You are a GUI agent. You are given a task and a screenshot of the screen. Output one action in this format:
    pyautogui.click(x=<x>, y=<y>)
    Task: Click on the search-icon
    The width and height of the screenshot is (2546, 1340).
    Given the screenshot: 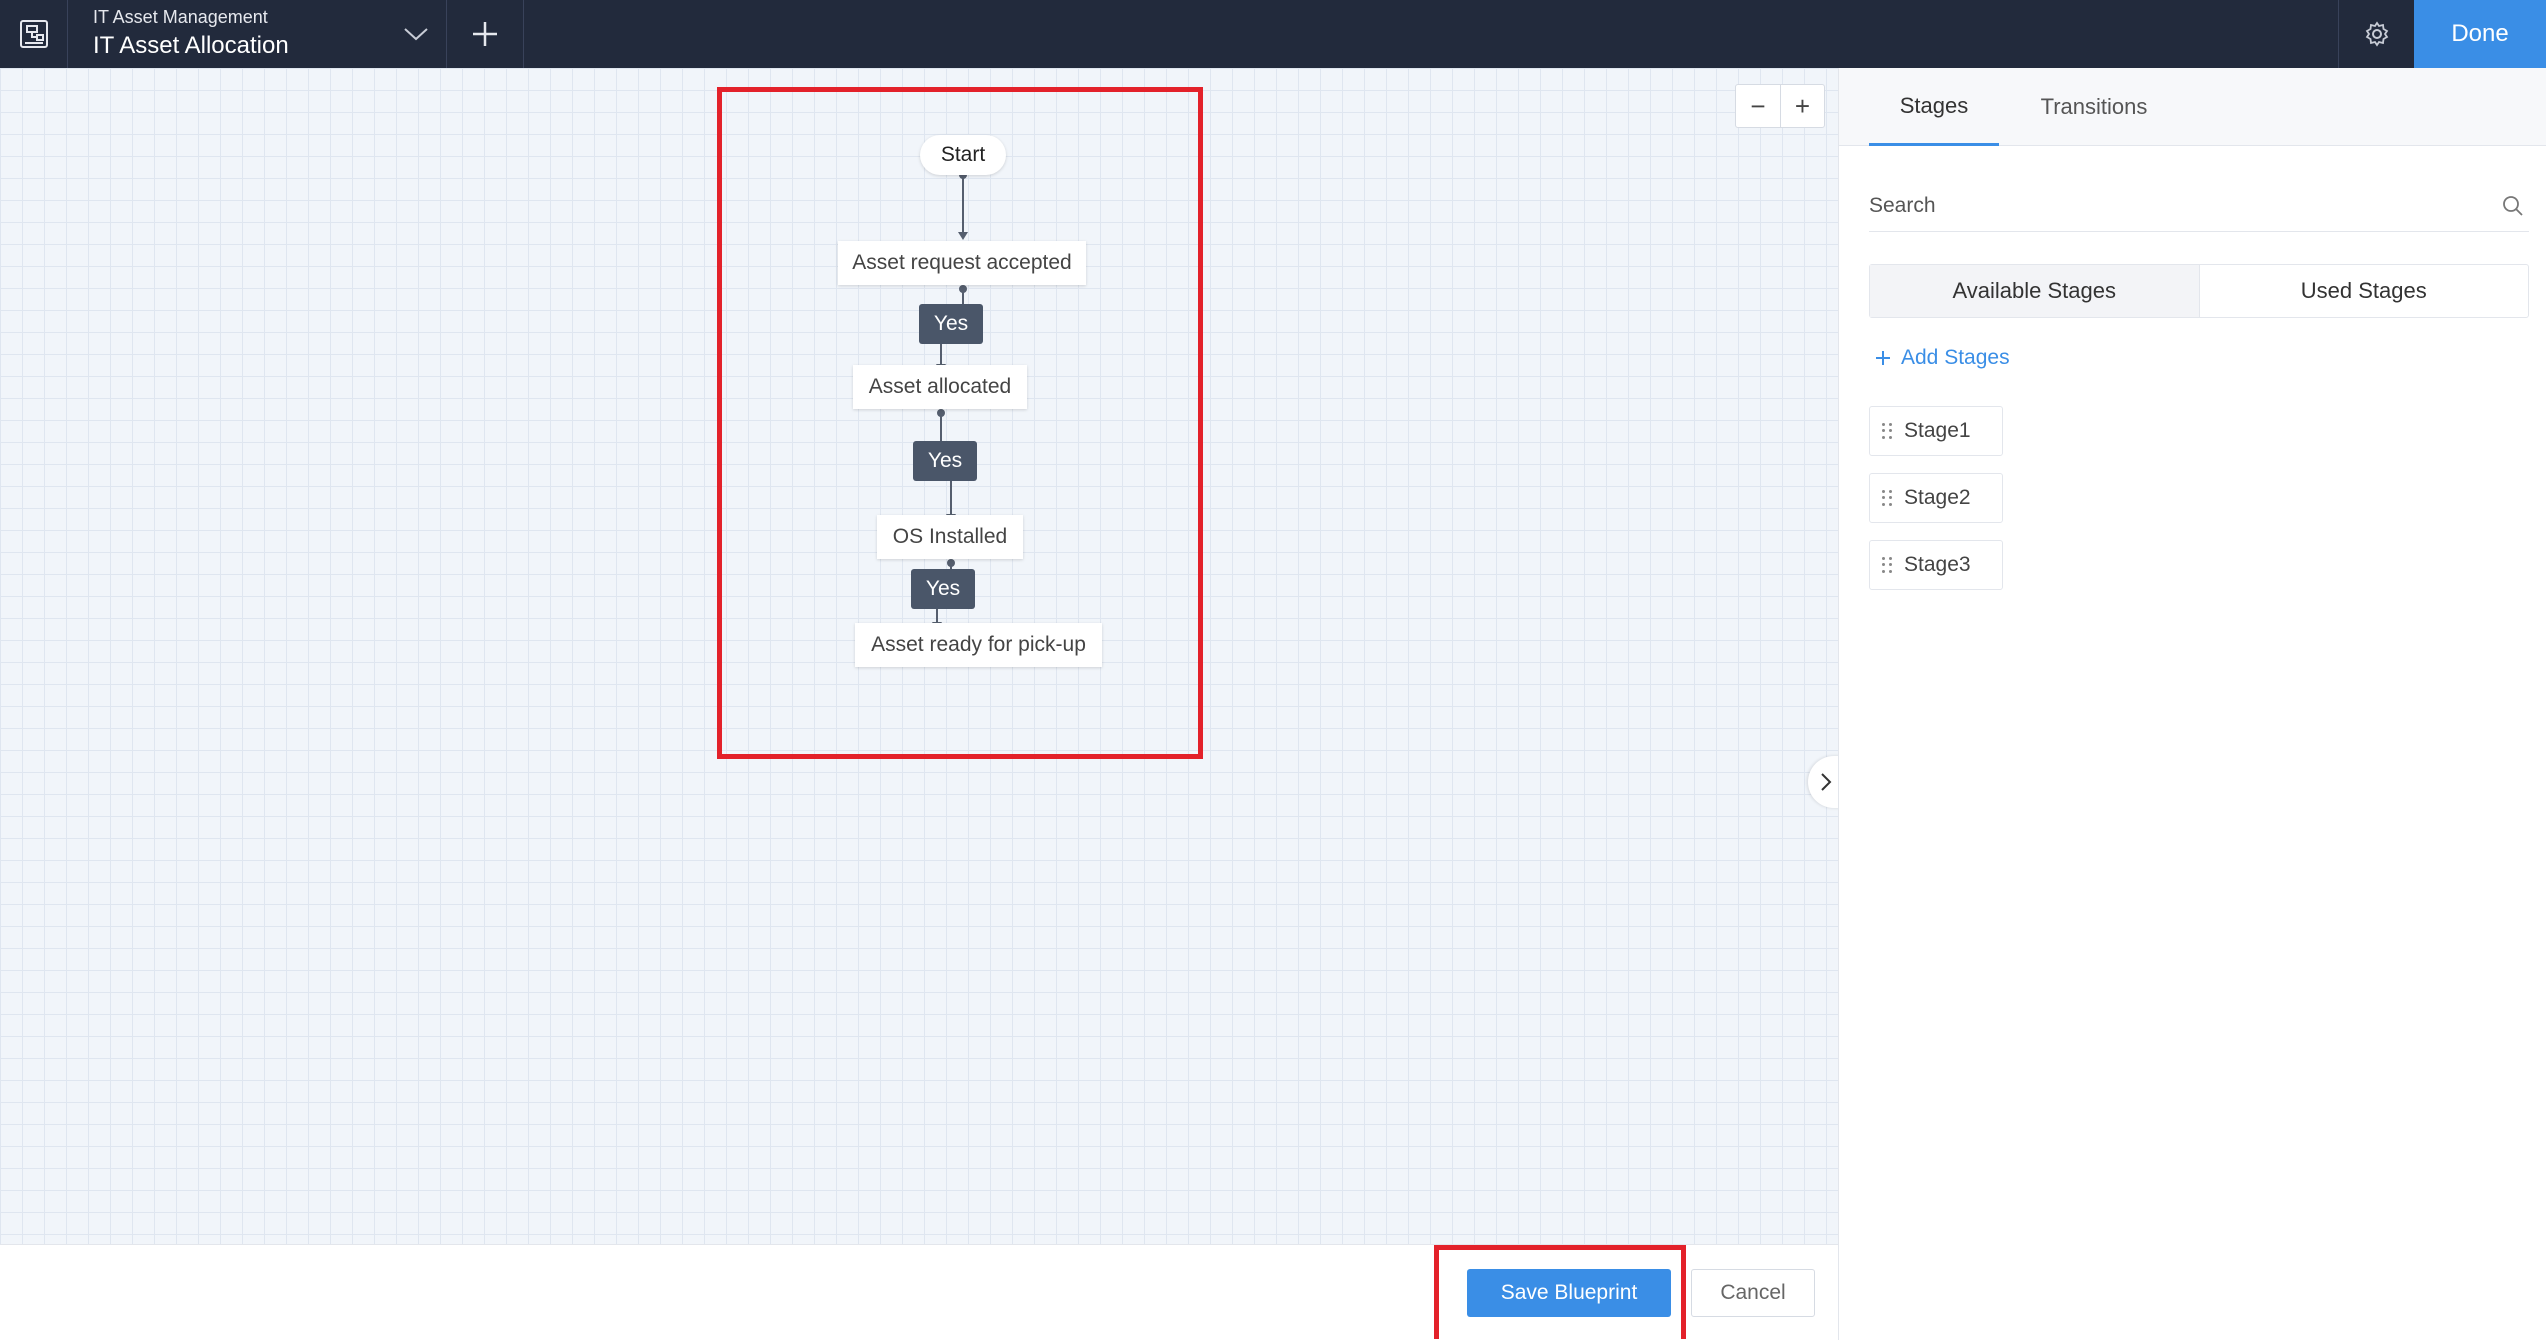 What is the action you would take?
    pyautogui.click(x=2513, y=206)
    